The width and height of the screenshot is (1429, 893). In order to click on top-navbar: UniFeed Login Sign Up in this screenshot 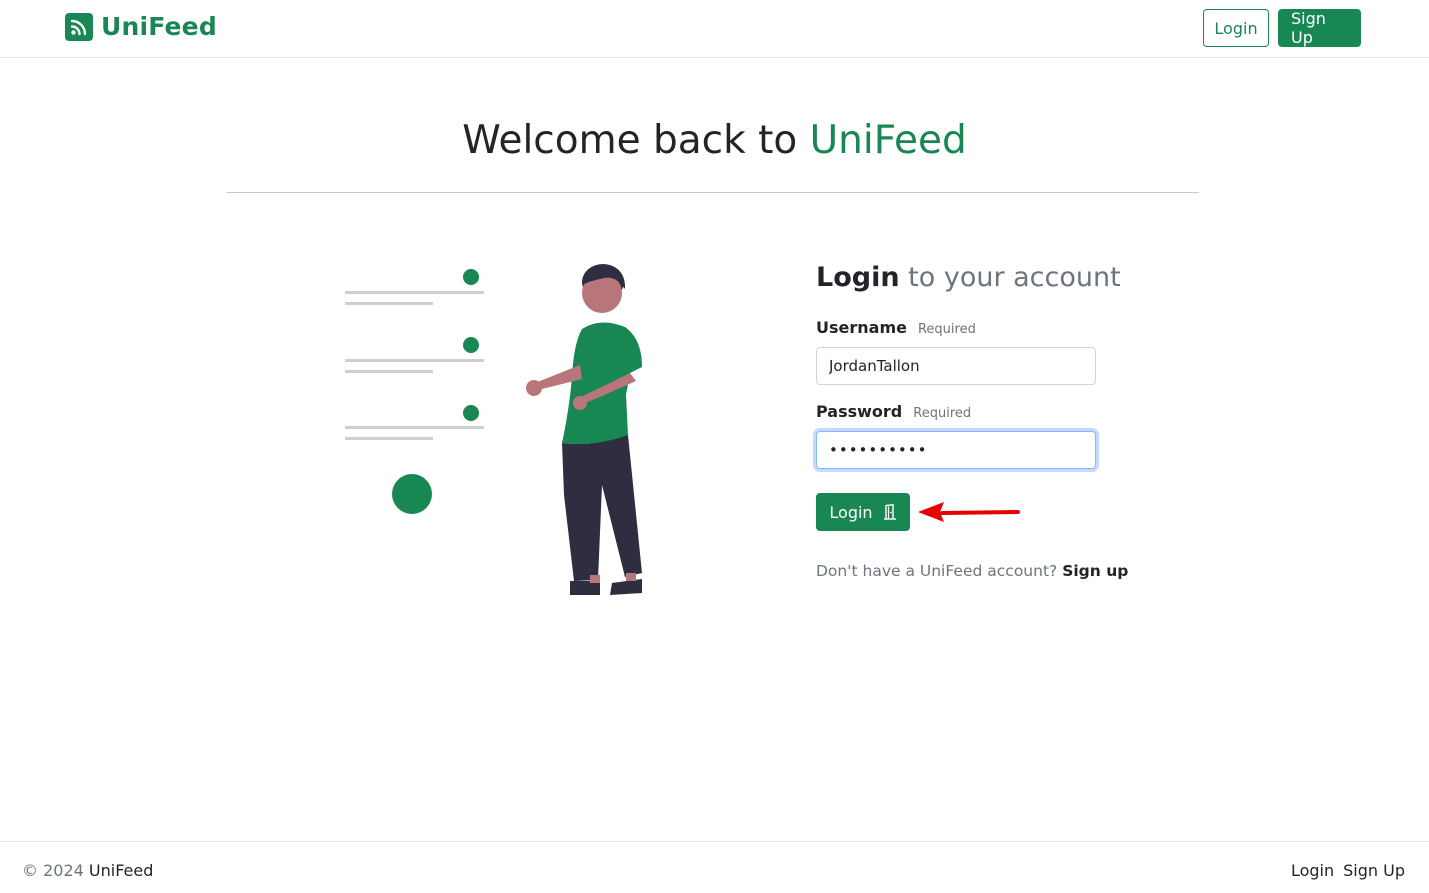, I will do `click(714, 29)`.